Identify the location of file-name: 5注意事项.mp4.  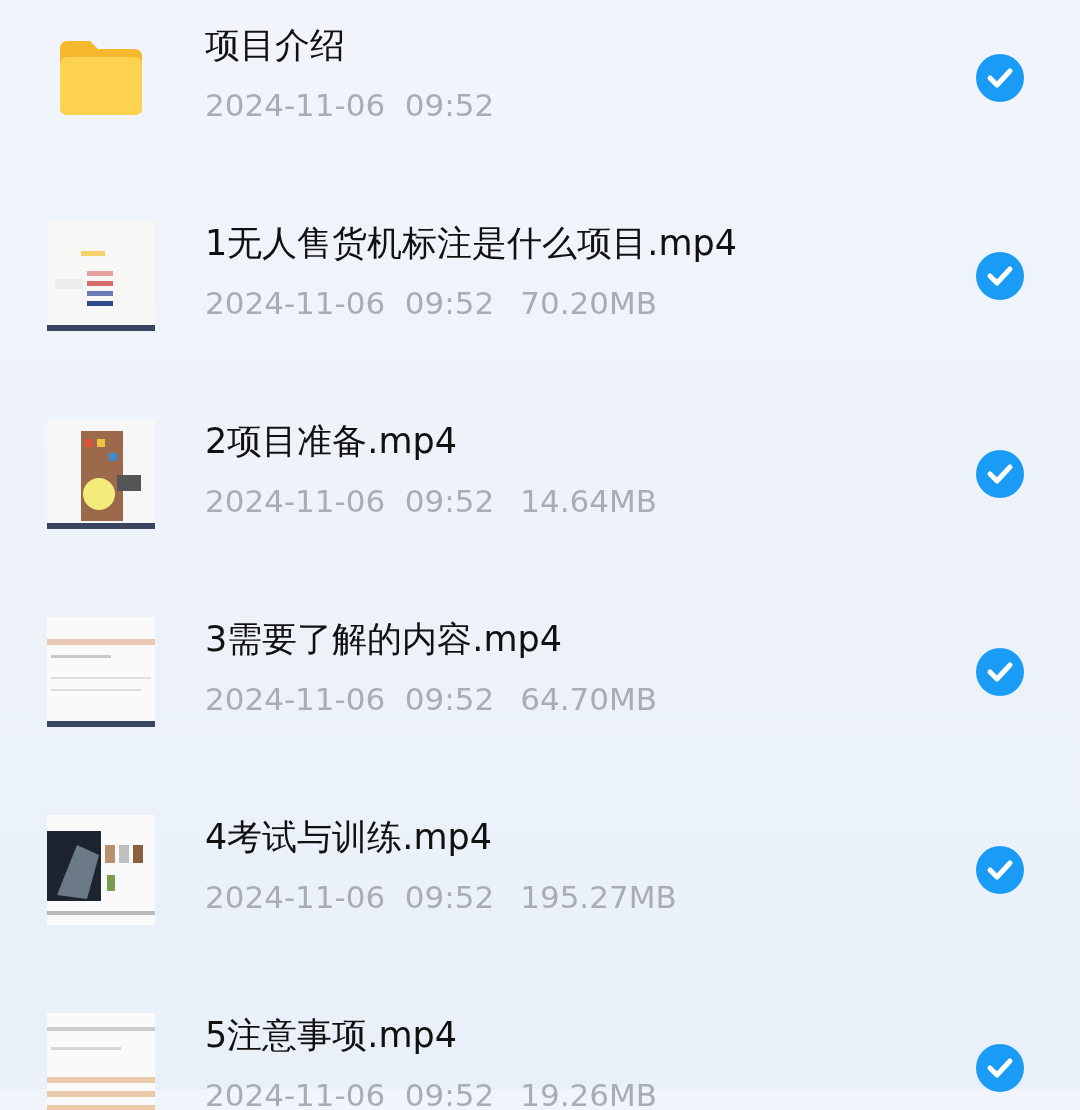
(331, 1035).